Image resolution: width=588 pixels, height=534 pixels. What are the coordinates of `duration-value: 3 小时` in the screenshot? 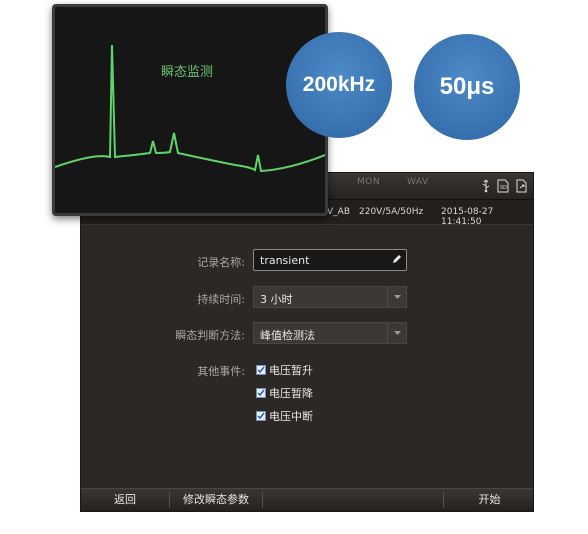 It's located at (276, 299).